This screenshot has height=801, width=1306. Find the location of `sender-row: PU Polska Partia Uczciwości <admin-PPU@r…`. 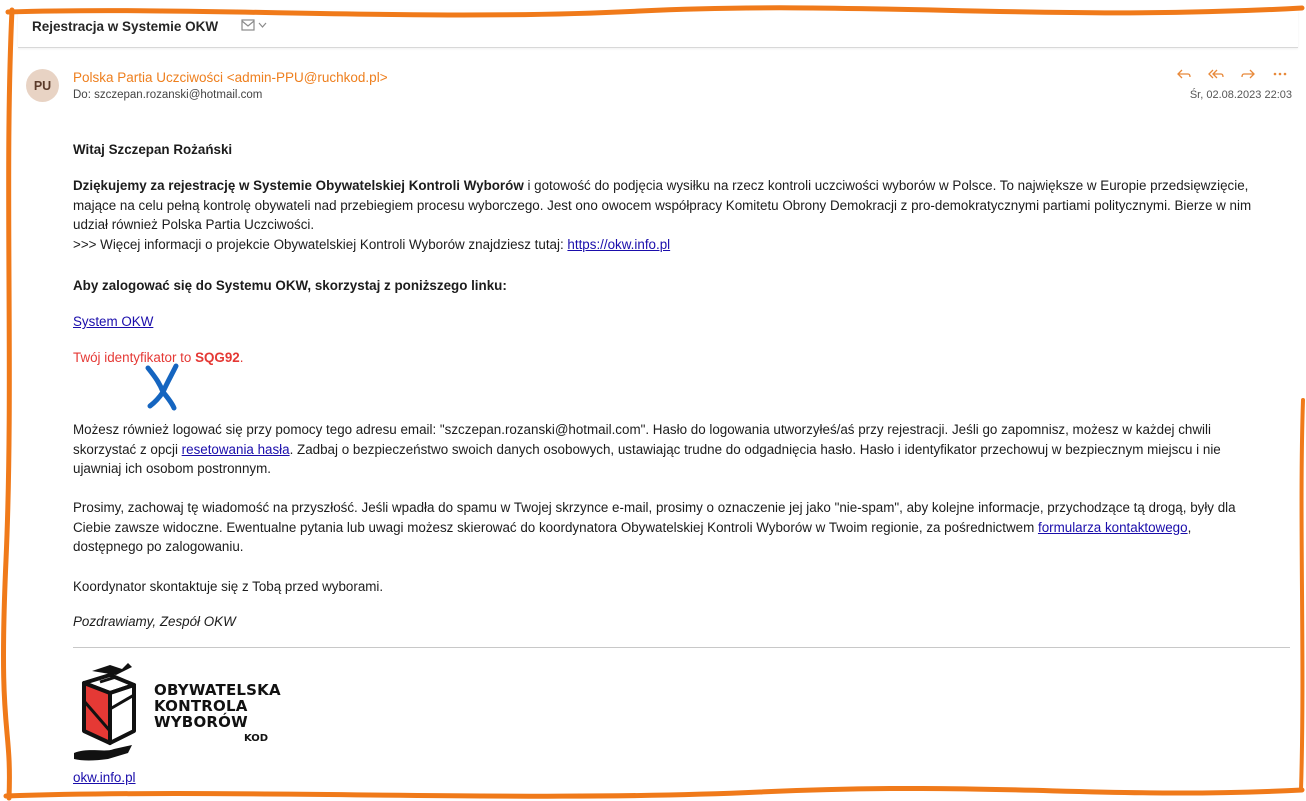

sender-row: PU Polska Partia Uczciwości <admin-PPU@r… is located at coordinates (660, 88).